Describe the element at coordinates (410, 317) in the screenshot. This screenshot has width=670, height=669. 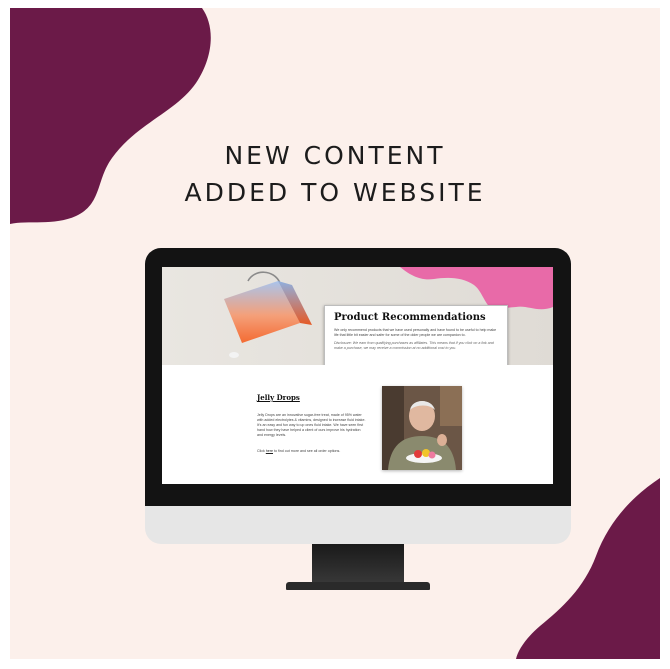
I see `hero-card-title: Product Recommendations` at that location.